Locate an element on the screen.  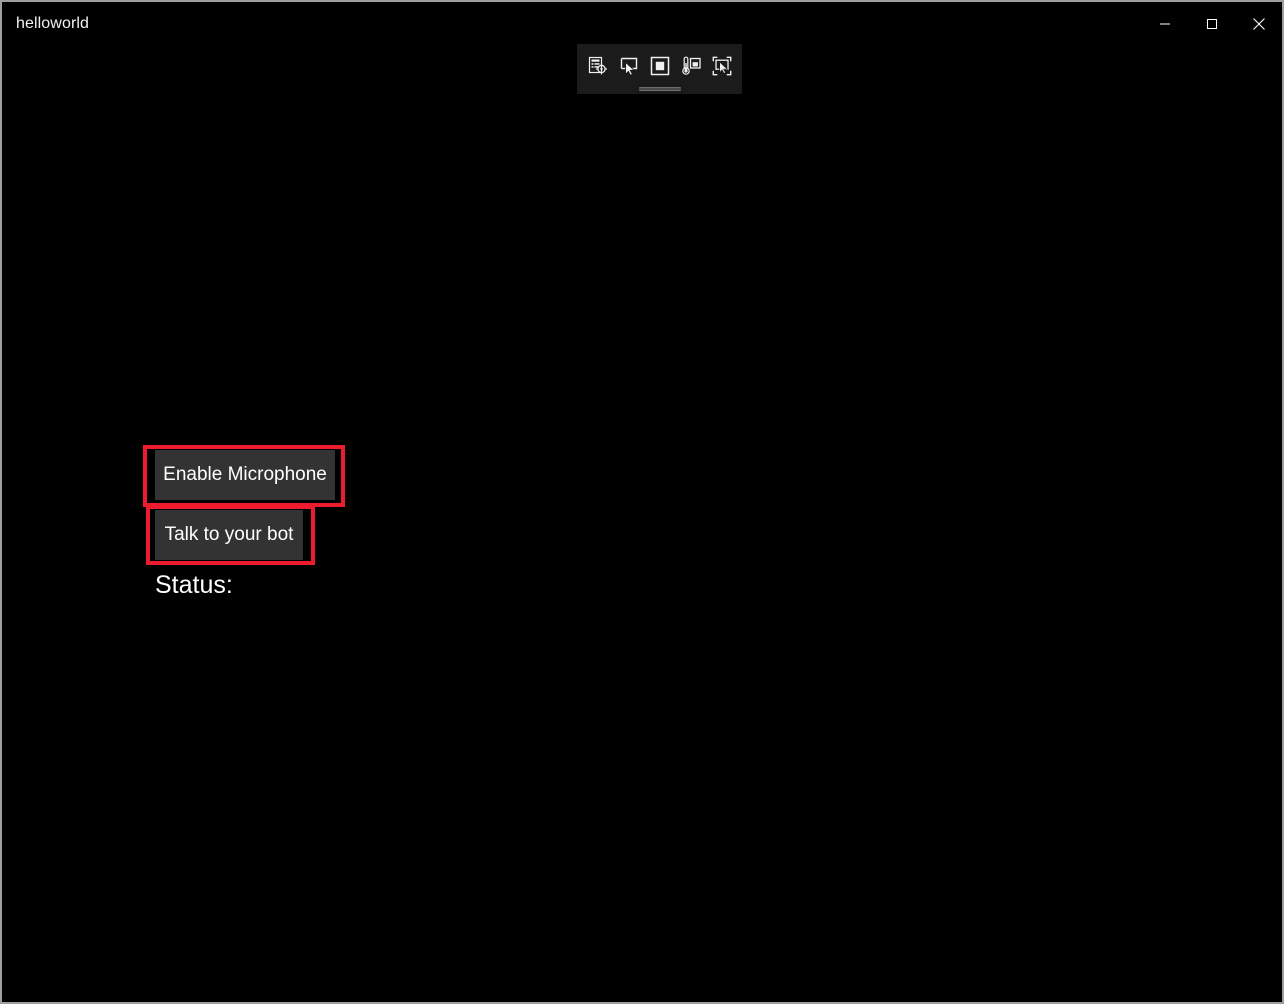
enable-microphone-button: Enable Microphone is located at coordinates (245, 475).